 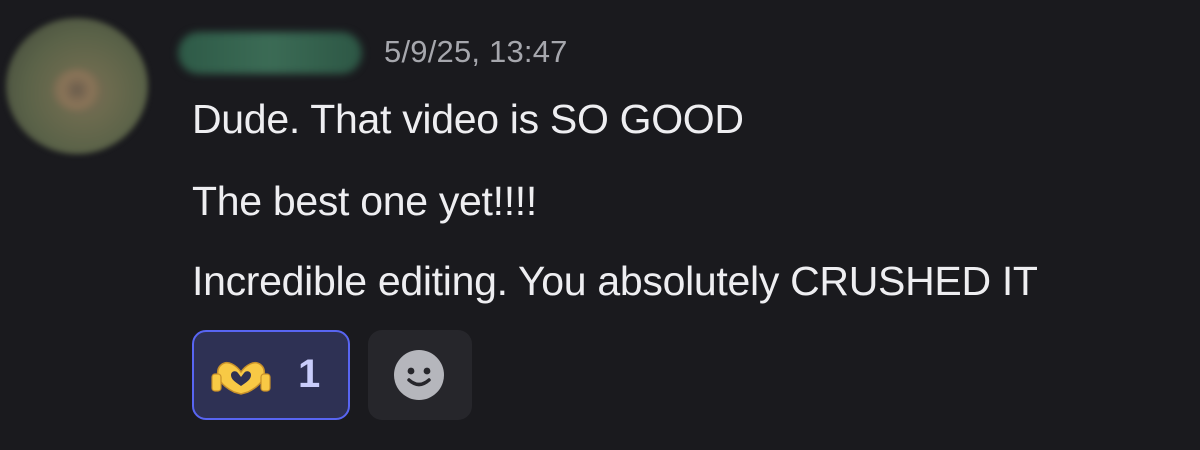 I want to click on reaction-count: 1, so click(x=309, y=374).